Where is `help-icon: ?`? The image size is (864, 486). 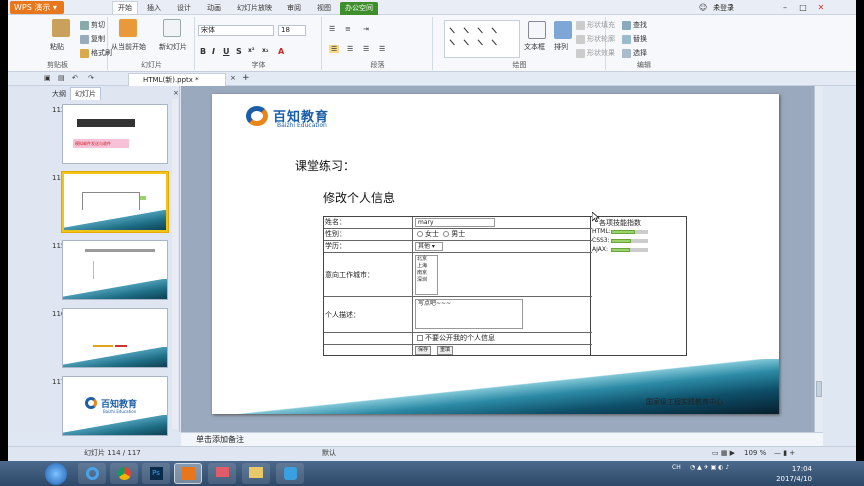
help-icon: ? is located at coordinates (731, 7).